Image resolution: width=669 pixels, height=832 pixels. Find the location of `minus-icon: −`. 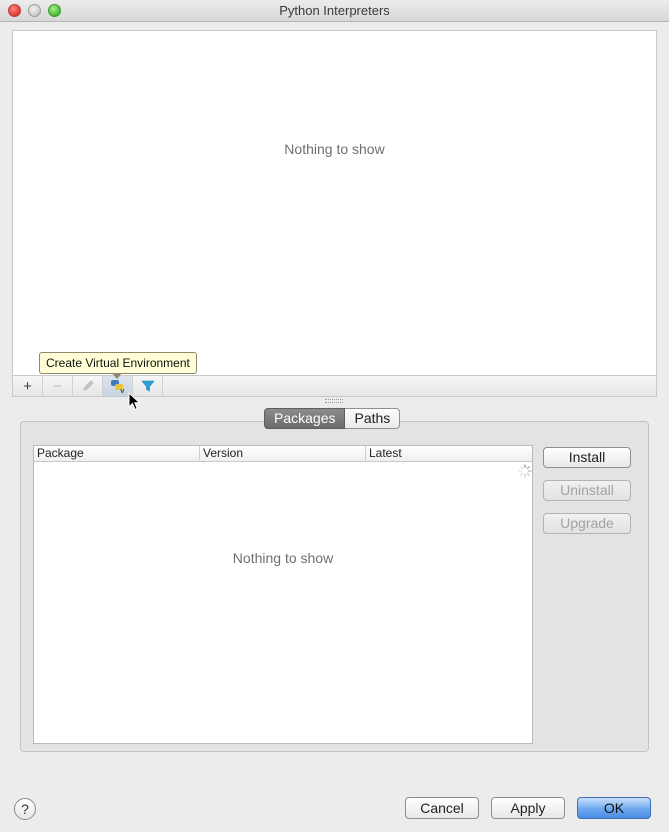

minus-icon: − is located at coordinates (57, 386).